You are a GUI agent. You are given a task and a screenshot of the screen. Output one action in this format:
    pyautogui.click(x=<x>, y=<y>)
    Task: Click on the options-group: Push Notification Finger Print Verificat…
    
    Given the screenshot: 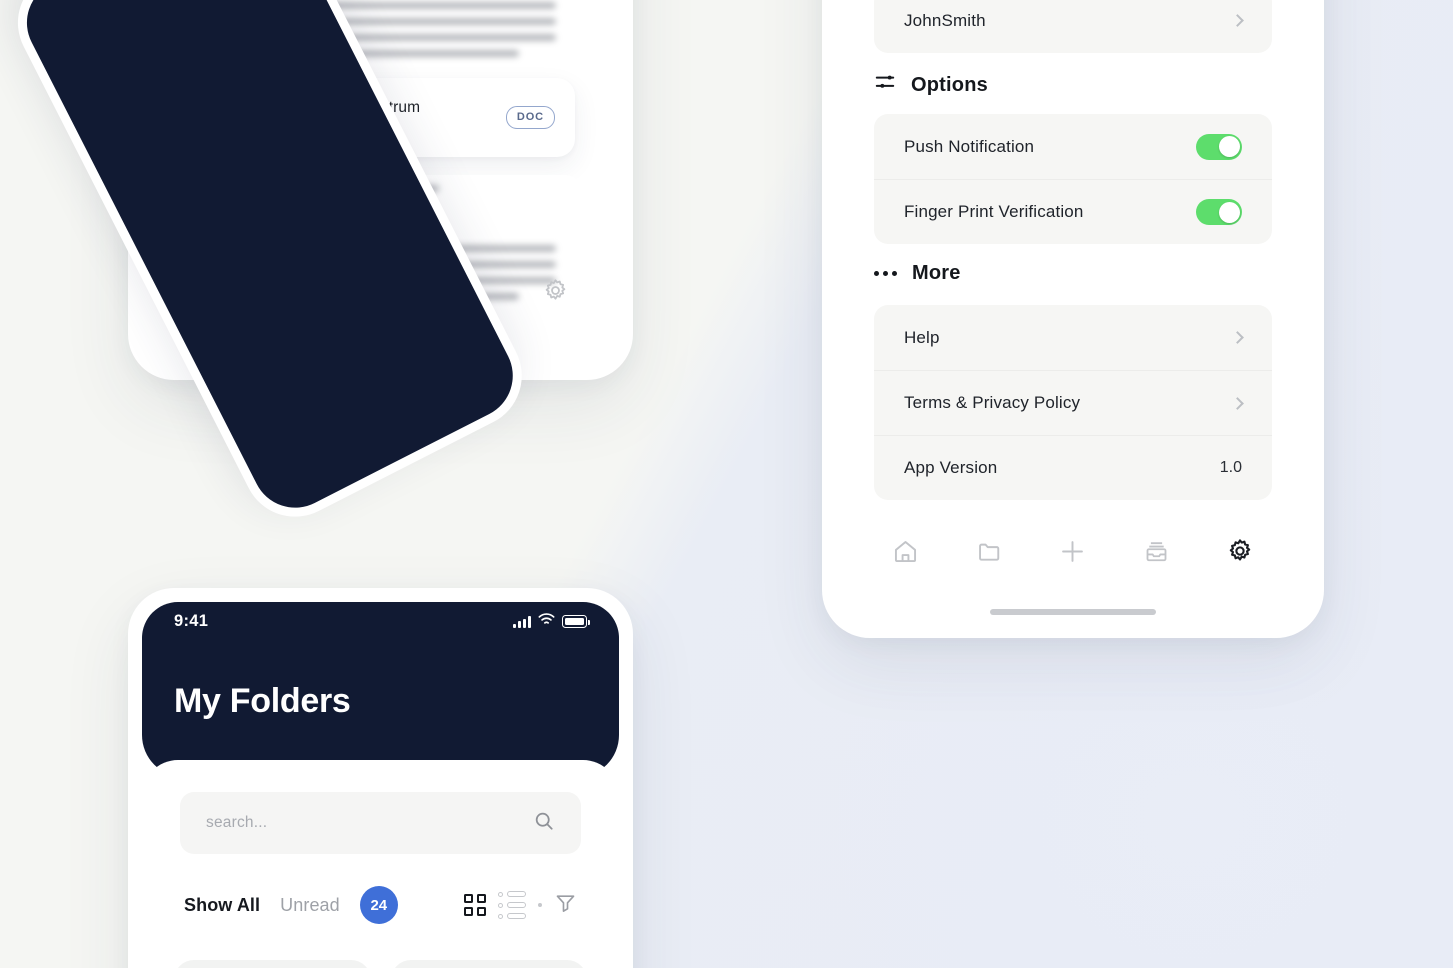 What is the action you would take?
    pyautogui.click(x=1073, y=179)
    